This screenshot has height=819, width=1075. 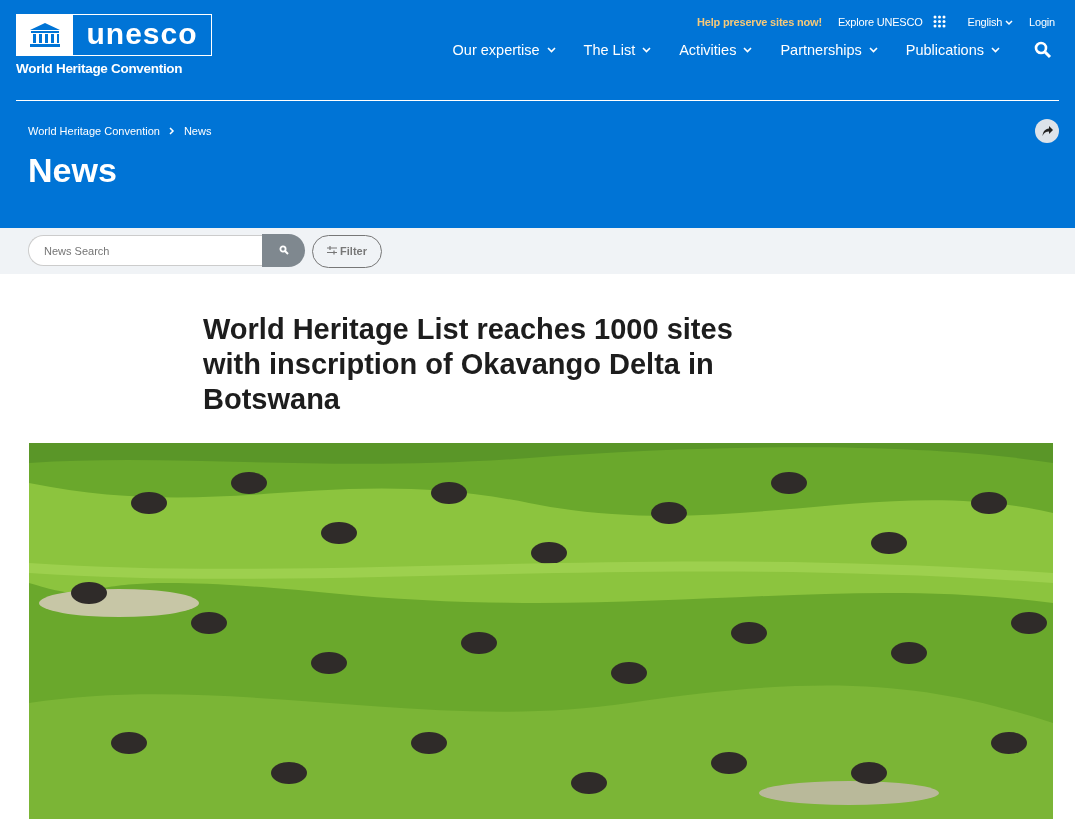 I want to click on share-button, so click(x=1047, y=131).